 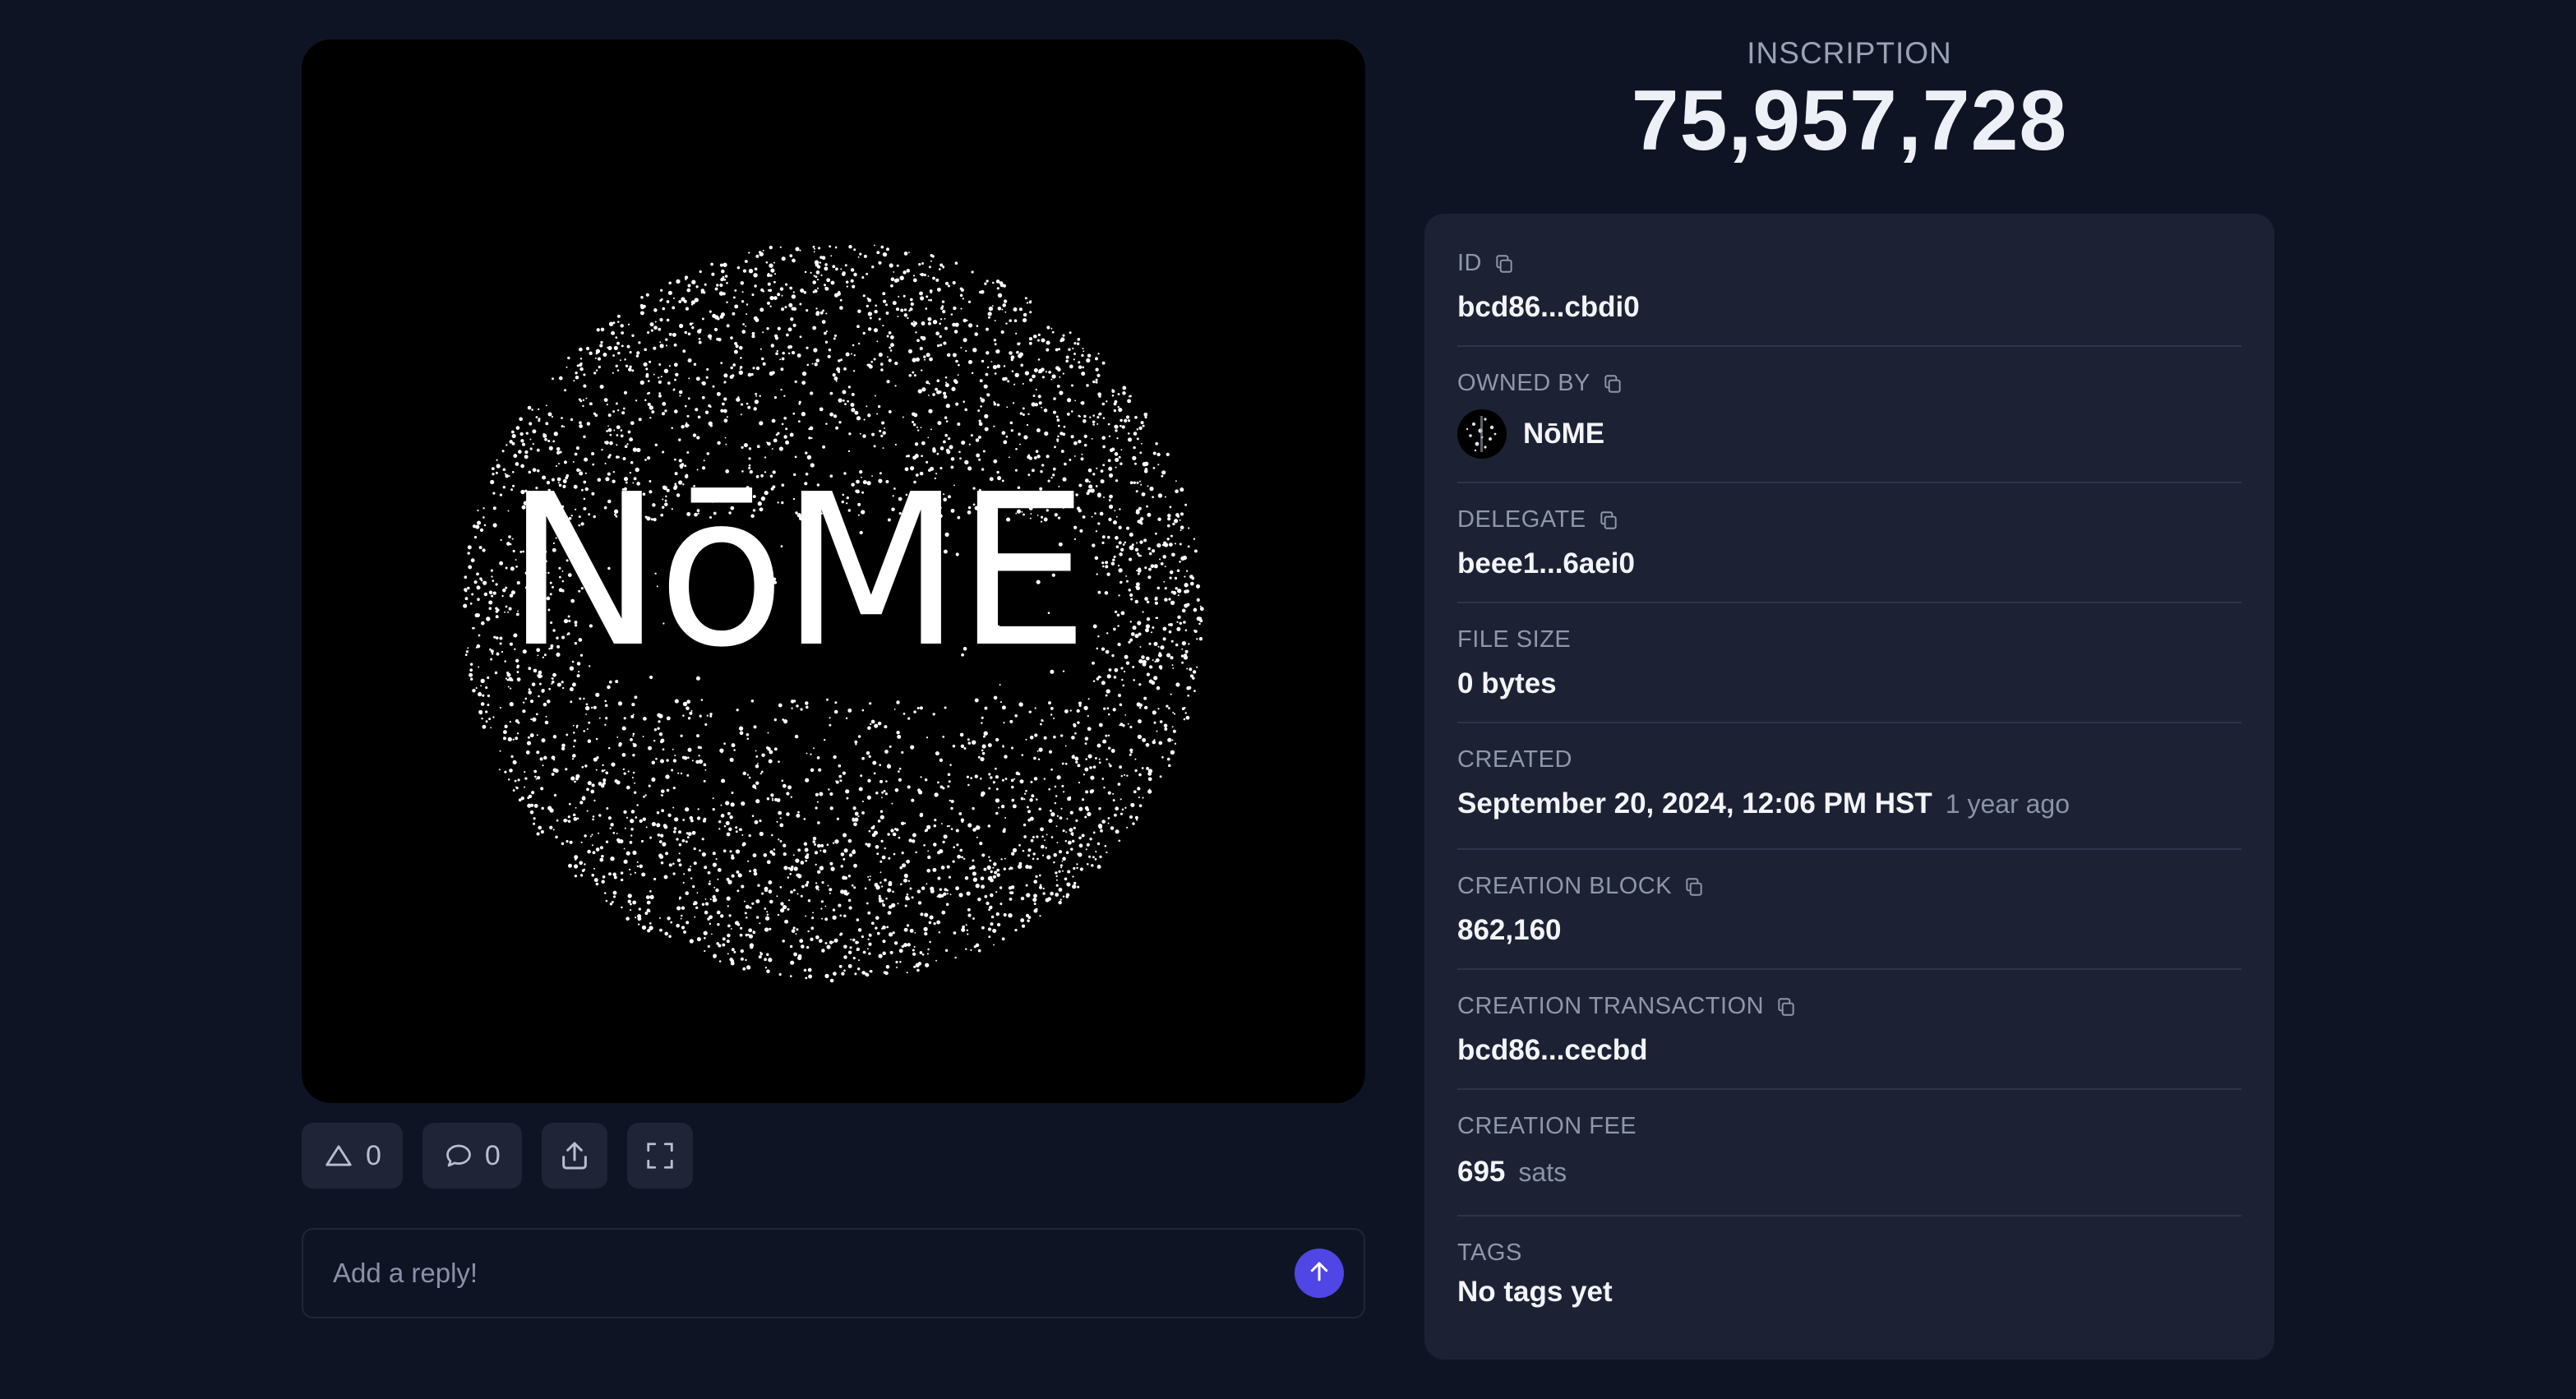 I want to click on id-label: ID, so click(x=1469, y=263).